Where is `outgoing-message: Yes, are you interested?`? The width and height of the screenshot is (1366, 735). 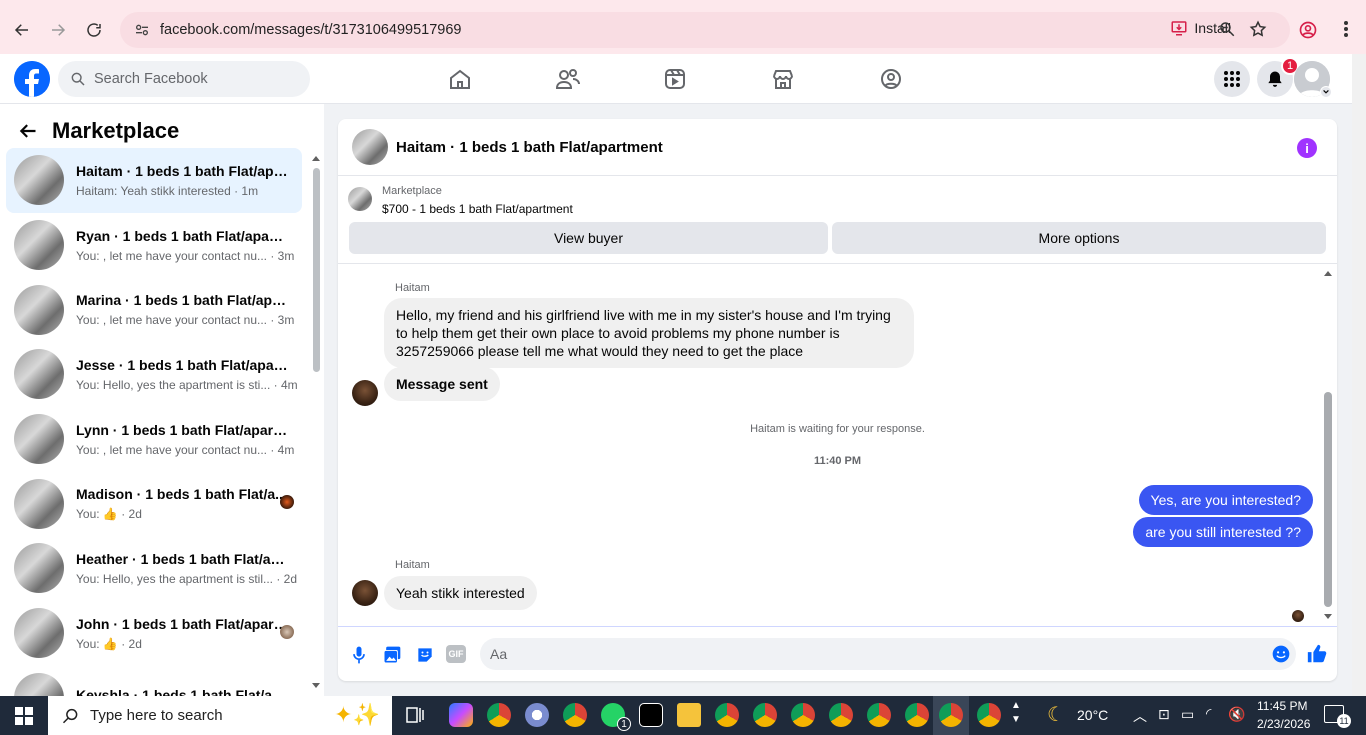 outgoing-message: Yes, are you interested? is located at coordinates (1225, 500).